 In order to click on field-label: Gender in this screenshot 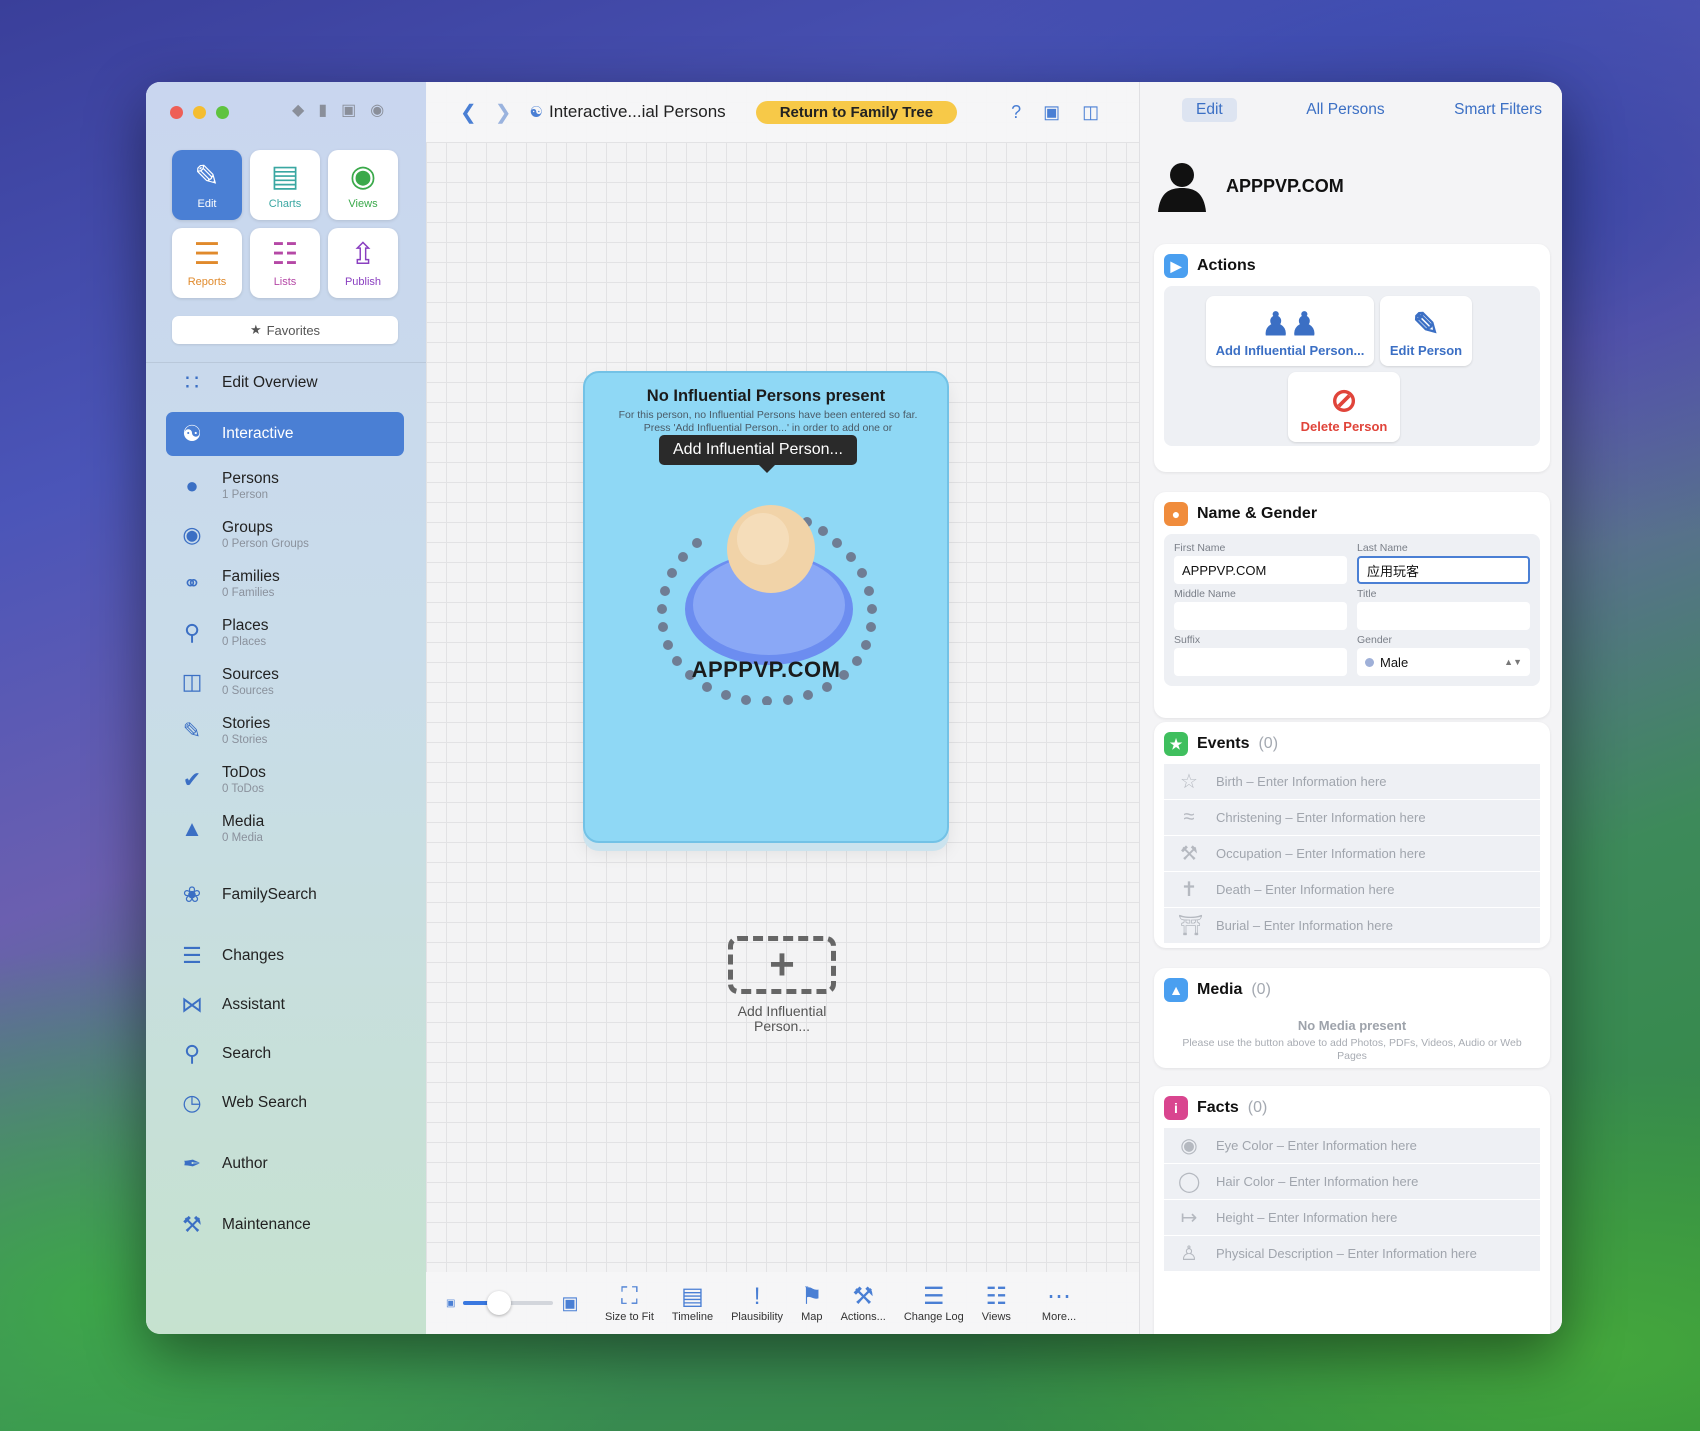, I will do `click(1375, 640)`.